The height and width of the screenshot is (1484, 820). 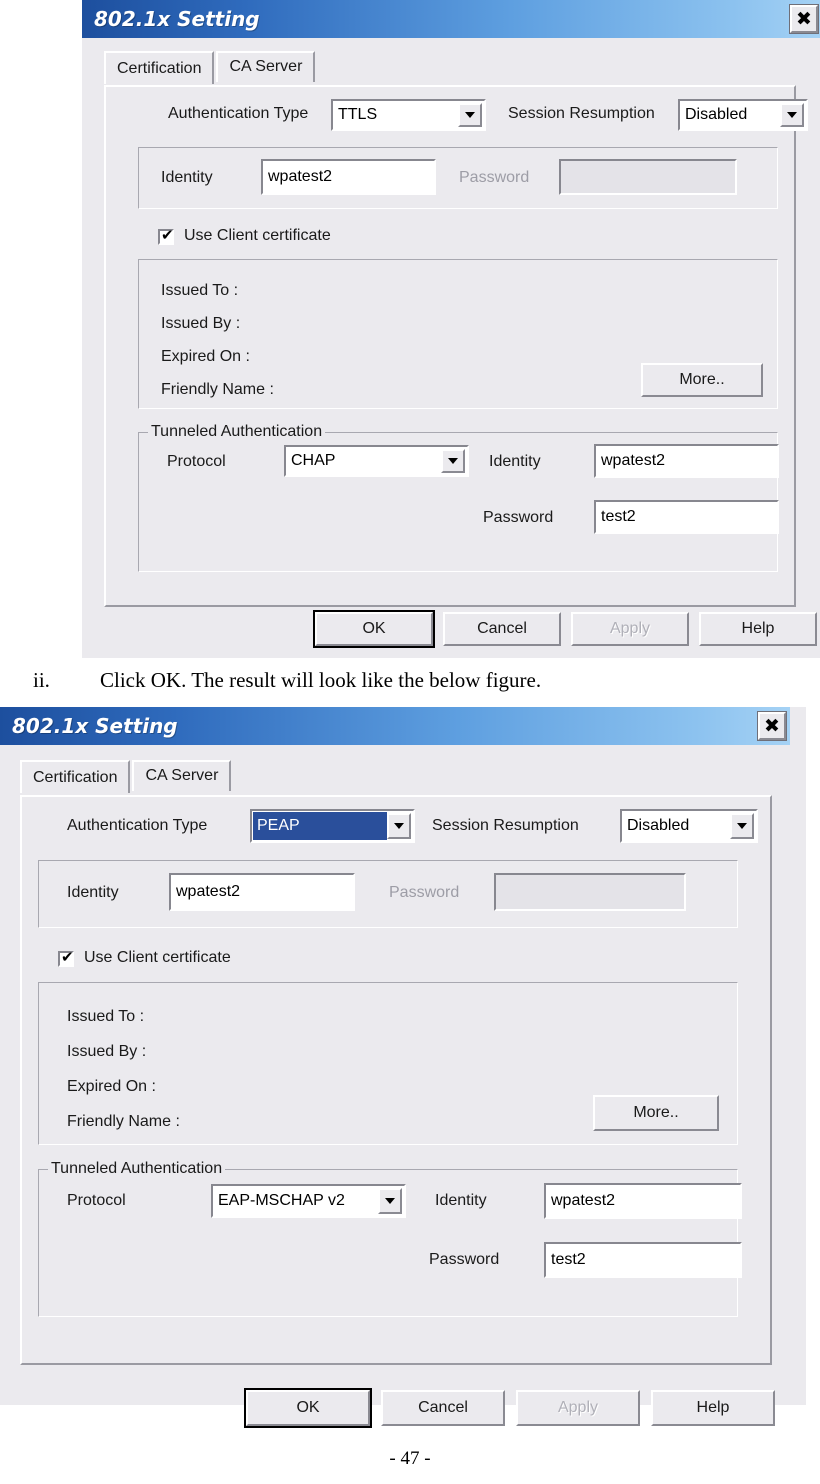 What do you see at coordinates (658, 825) in the screenshot?
I see `session-resumption-value: Disabled` at bounding box center [658, 825].